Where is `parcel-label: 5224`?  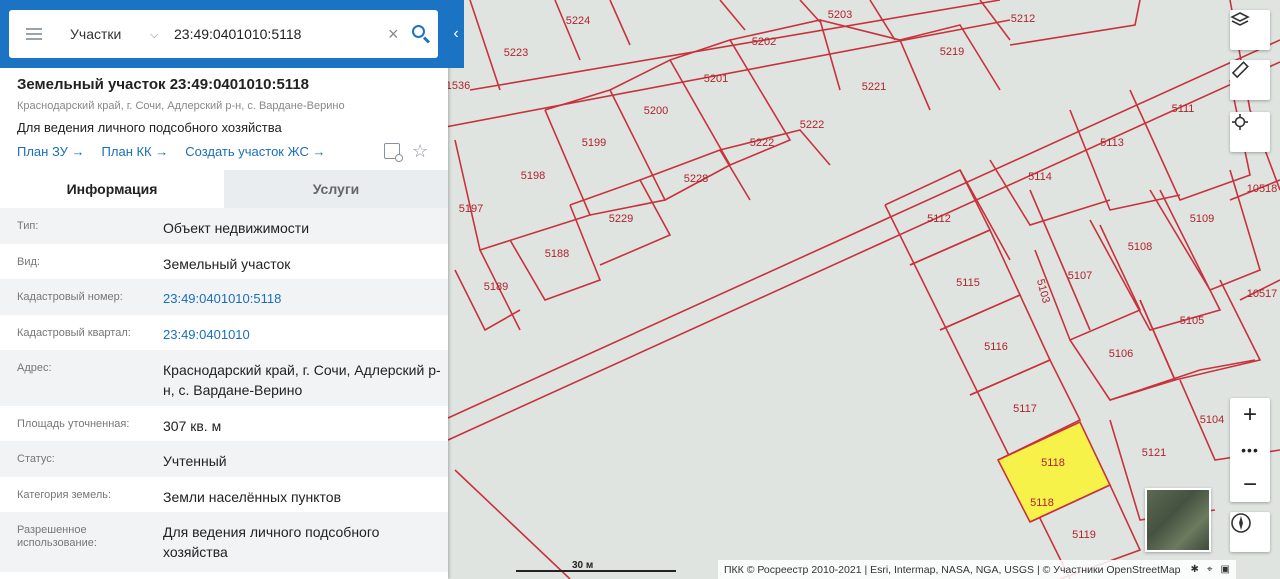 parcel-label: 5224 is located at coordinates (578, 21).